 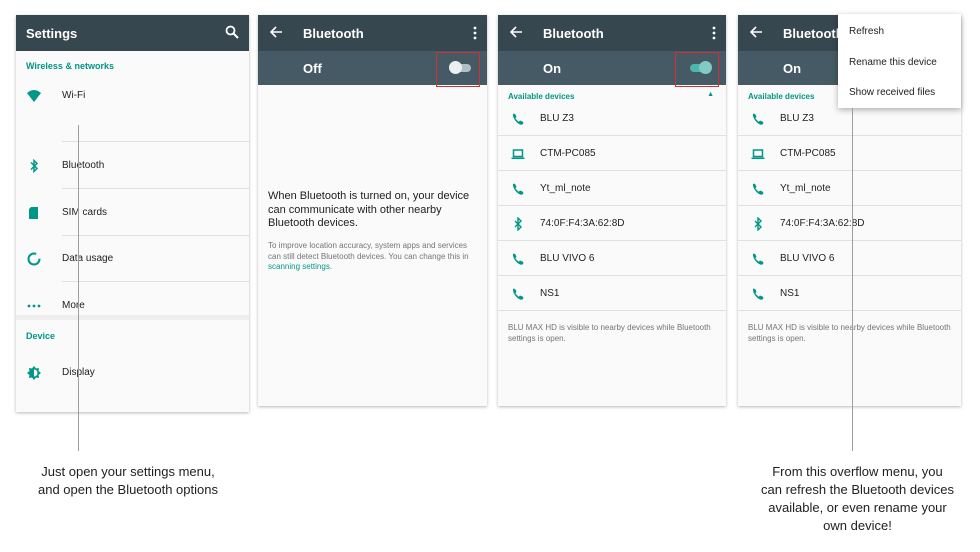 What do you see at coordinates (892, 92) in the screenshot?
I see `menu-item-show-received-files: Show received files` at bounding box center [892, 92].